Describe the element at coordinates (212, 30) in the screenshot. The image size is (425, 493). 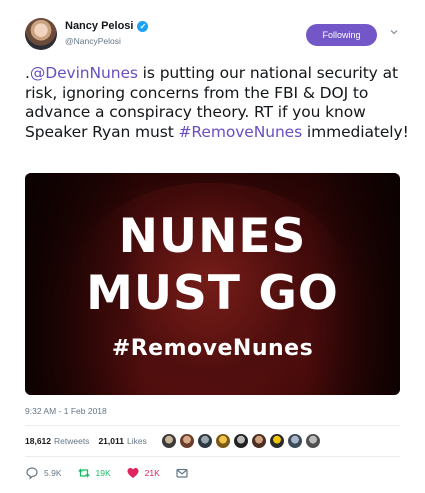
I see `tweet-header: Nancy Pelosi ✓ @NancyPelosi Following` at that location.